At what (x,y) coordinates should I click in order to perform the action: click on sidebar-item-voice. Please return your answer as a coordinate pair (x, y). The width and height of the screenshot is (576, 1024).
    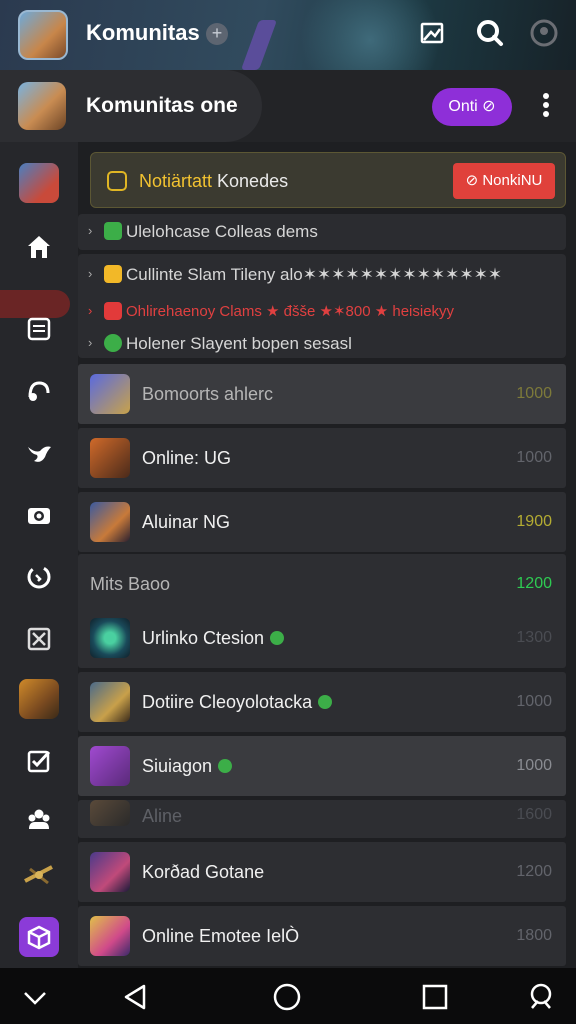
    Looking at the image, I should click on (39, 391).